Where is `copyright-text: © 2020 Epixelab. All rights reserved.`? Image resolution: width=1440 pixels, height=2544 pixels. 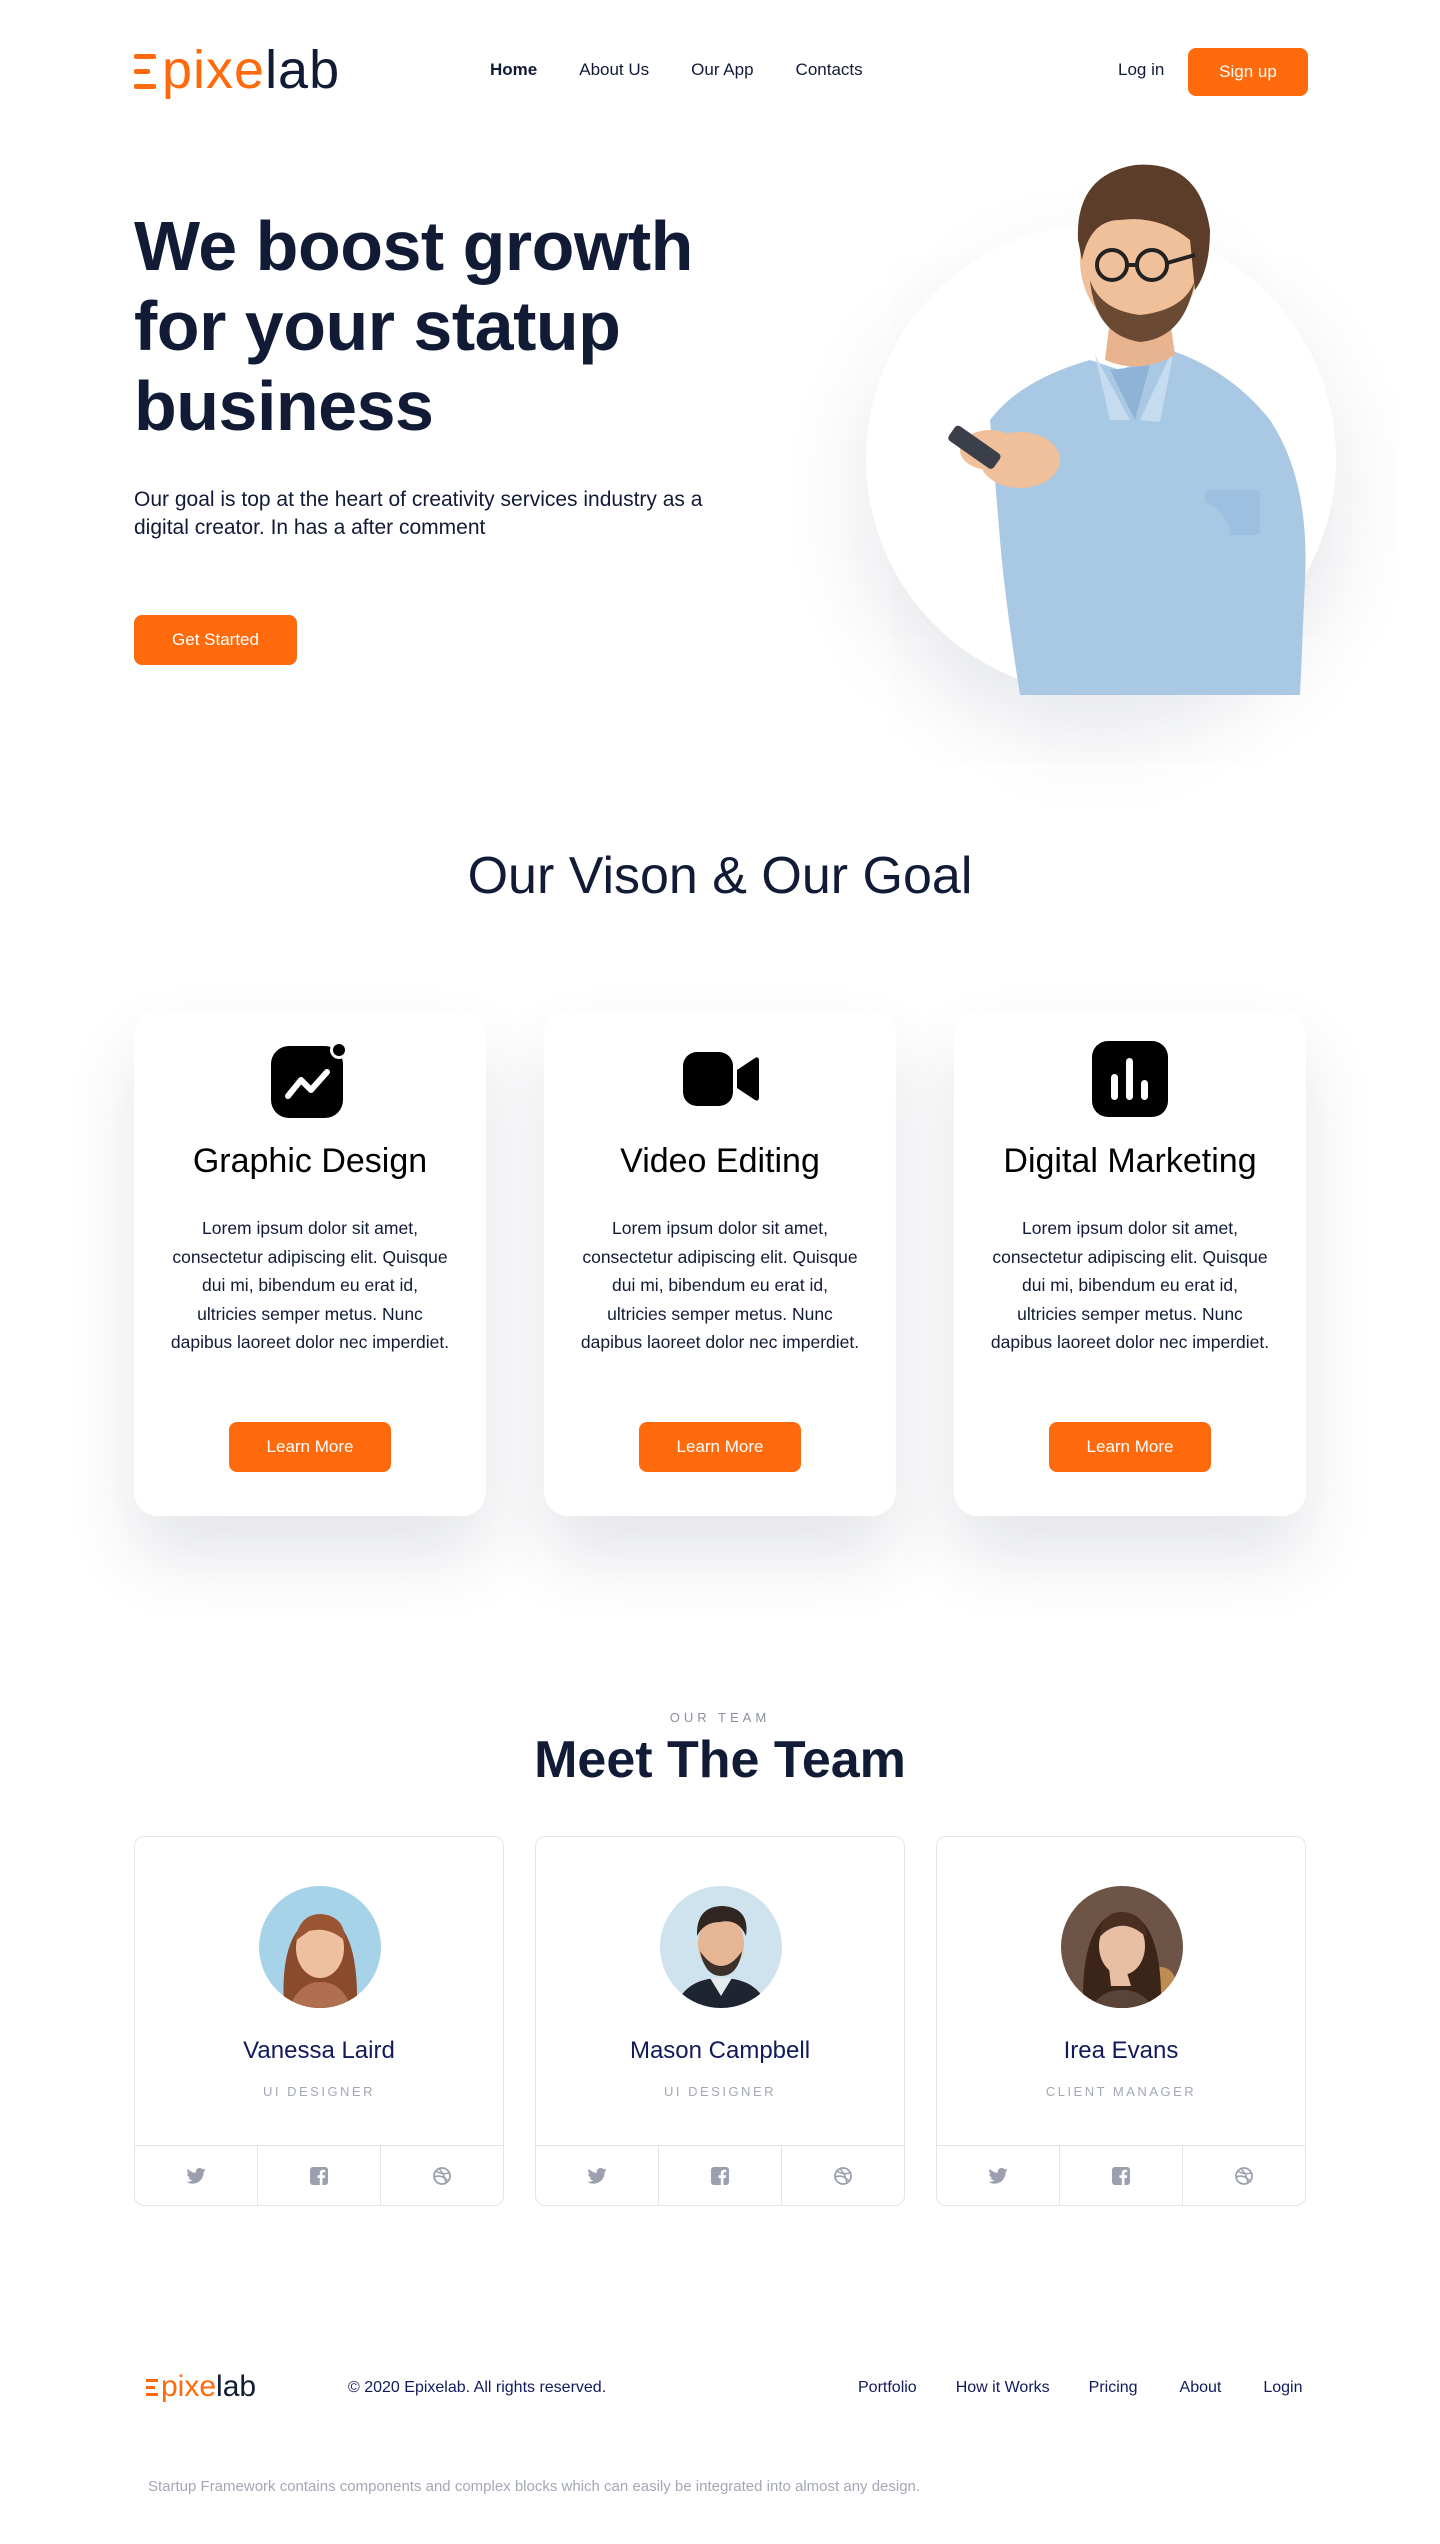 copyright-text: © 2020 Epixelab. All rights reserved. is located at coordinates (477, 2387).